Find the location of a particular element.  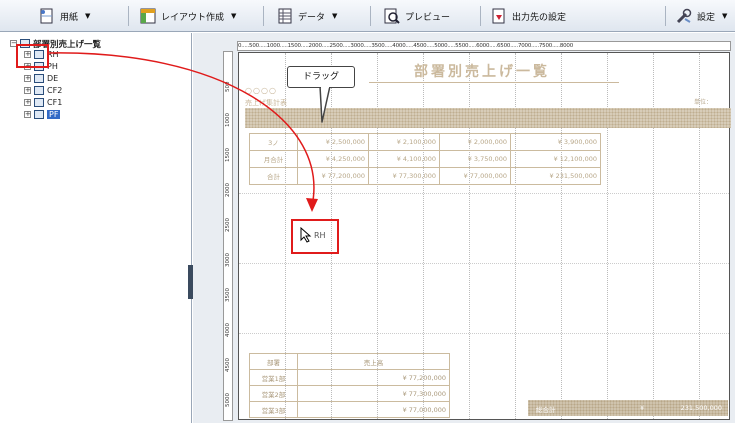

drag-arrow is located at coordinates (189, 132).